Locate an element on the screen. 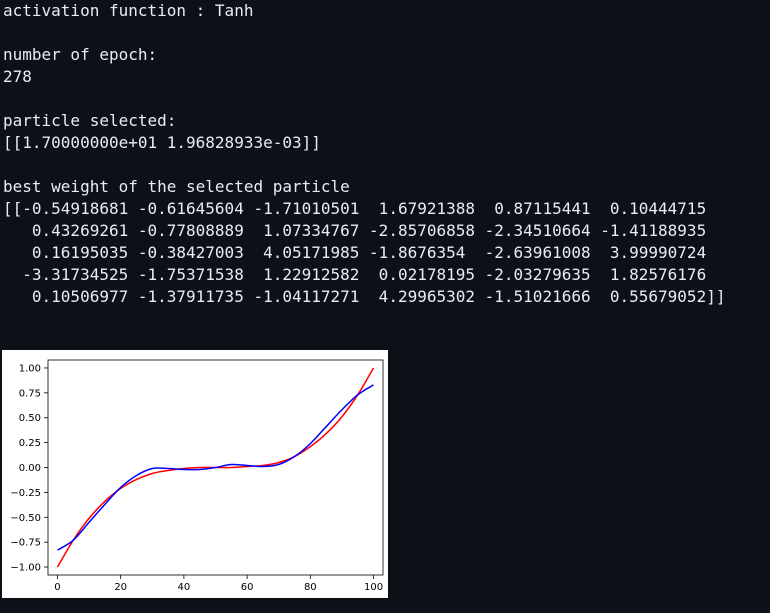 The image size is (770, 613). y-tick-label: 0.25 is located at coordinates (30, 443).